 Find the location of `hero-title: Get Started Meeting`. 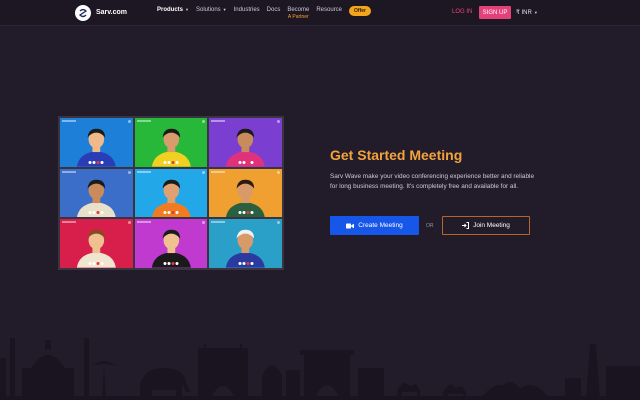

hero-title: Get Started Meeting is located at coordinates (396, 155).